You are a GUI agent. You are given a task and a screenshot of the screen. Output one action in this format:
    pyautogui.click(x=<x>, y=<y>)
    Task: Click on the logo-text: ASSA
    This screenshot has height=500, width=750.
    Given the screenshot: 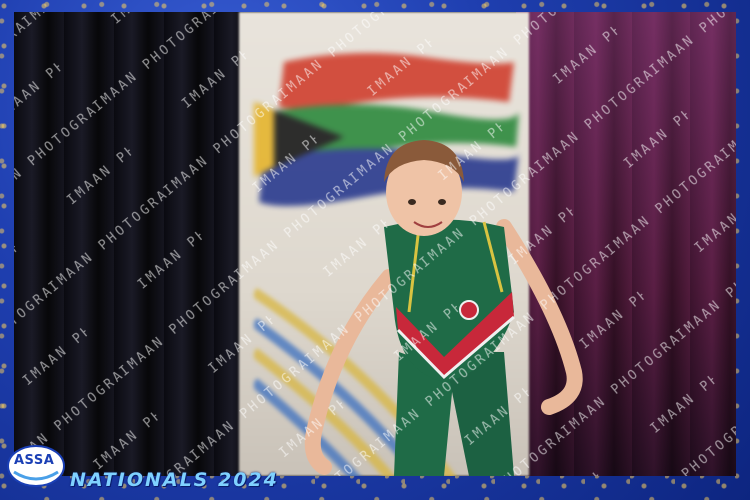 What is the action you would take?
    pyautogui.click(x=34, y=460)
    